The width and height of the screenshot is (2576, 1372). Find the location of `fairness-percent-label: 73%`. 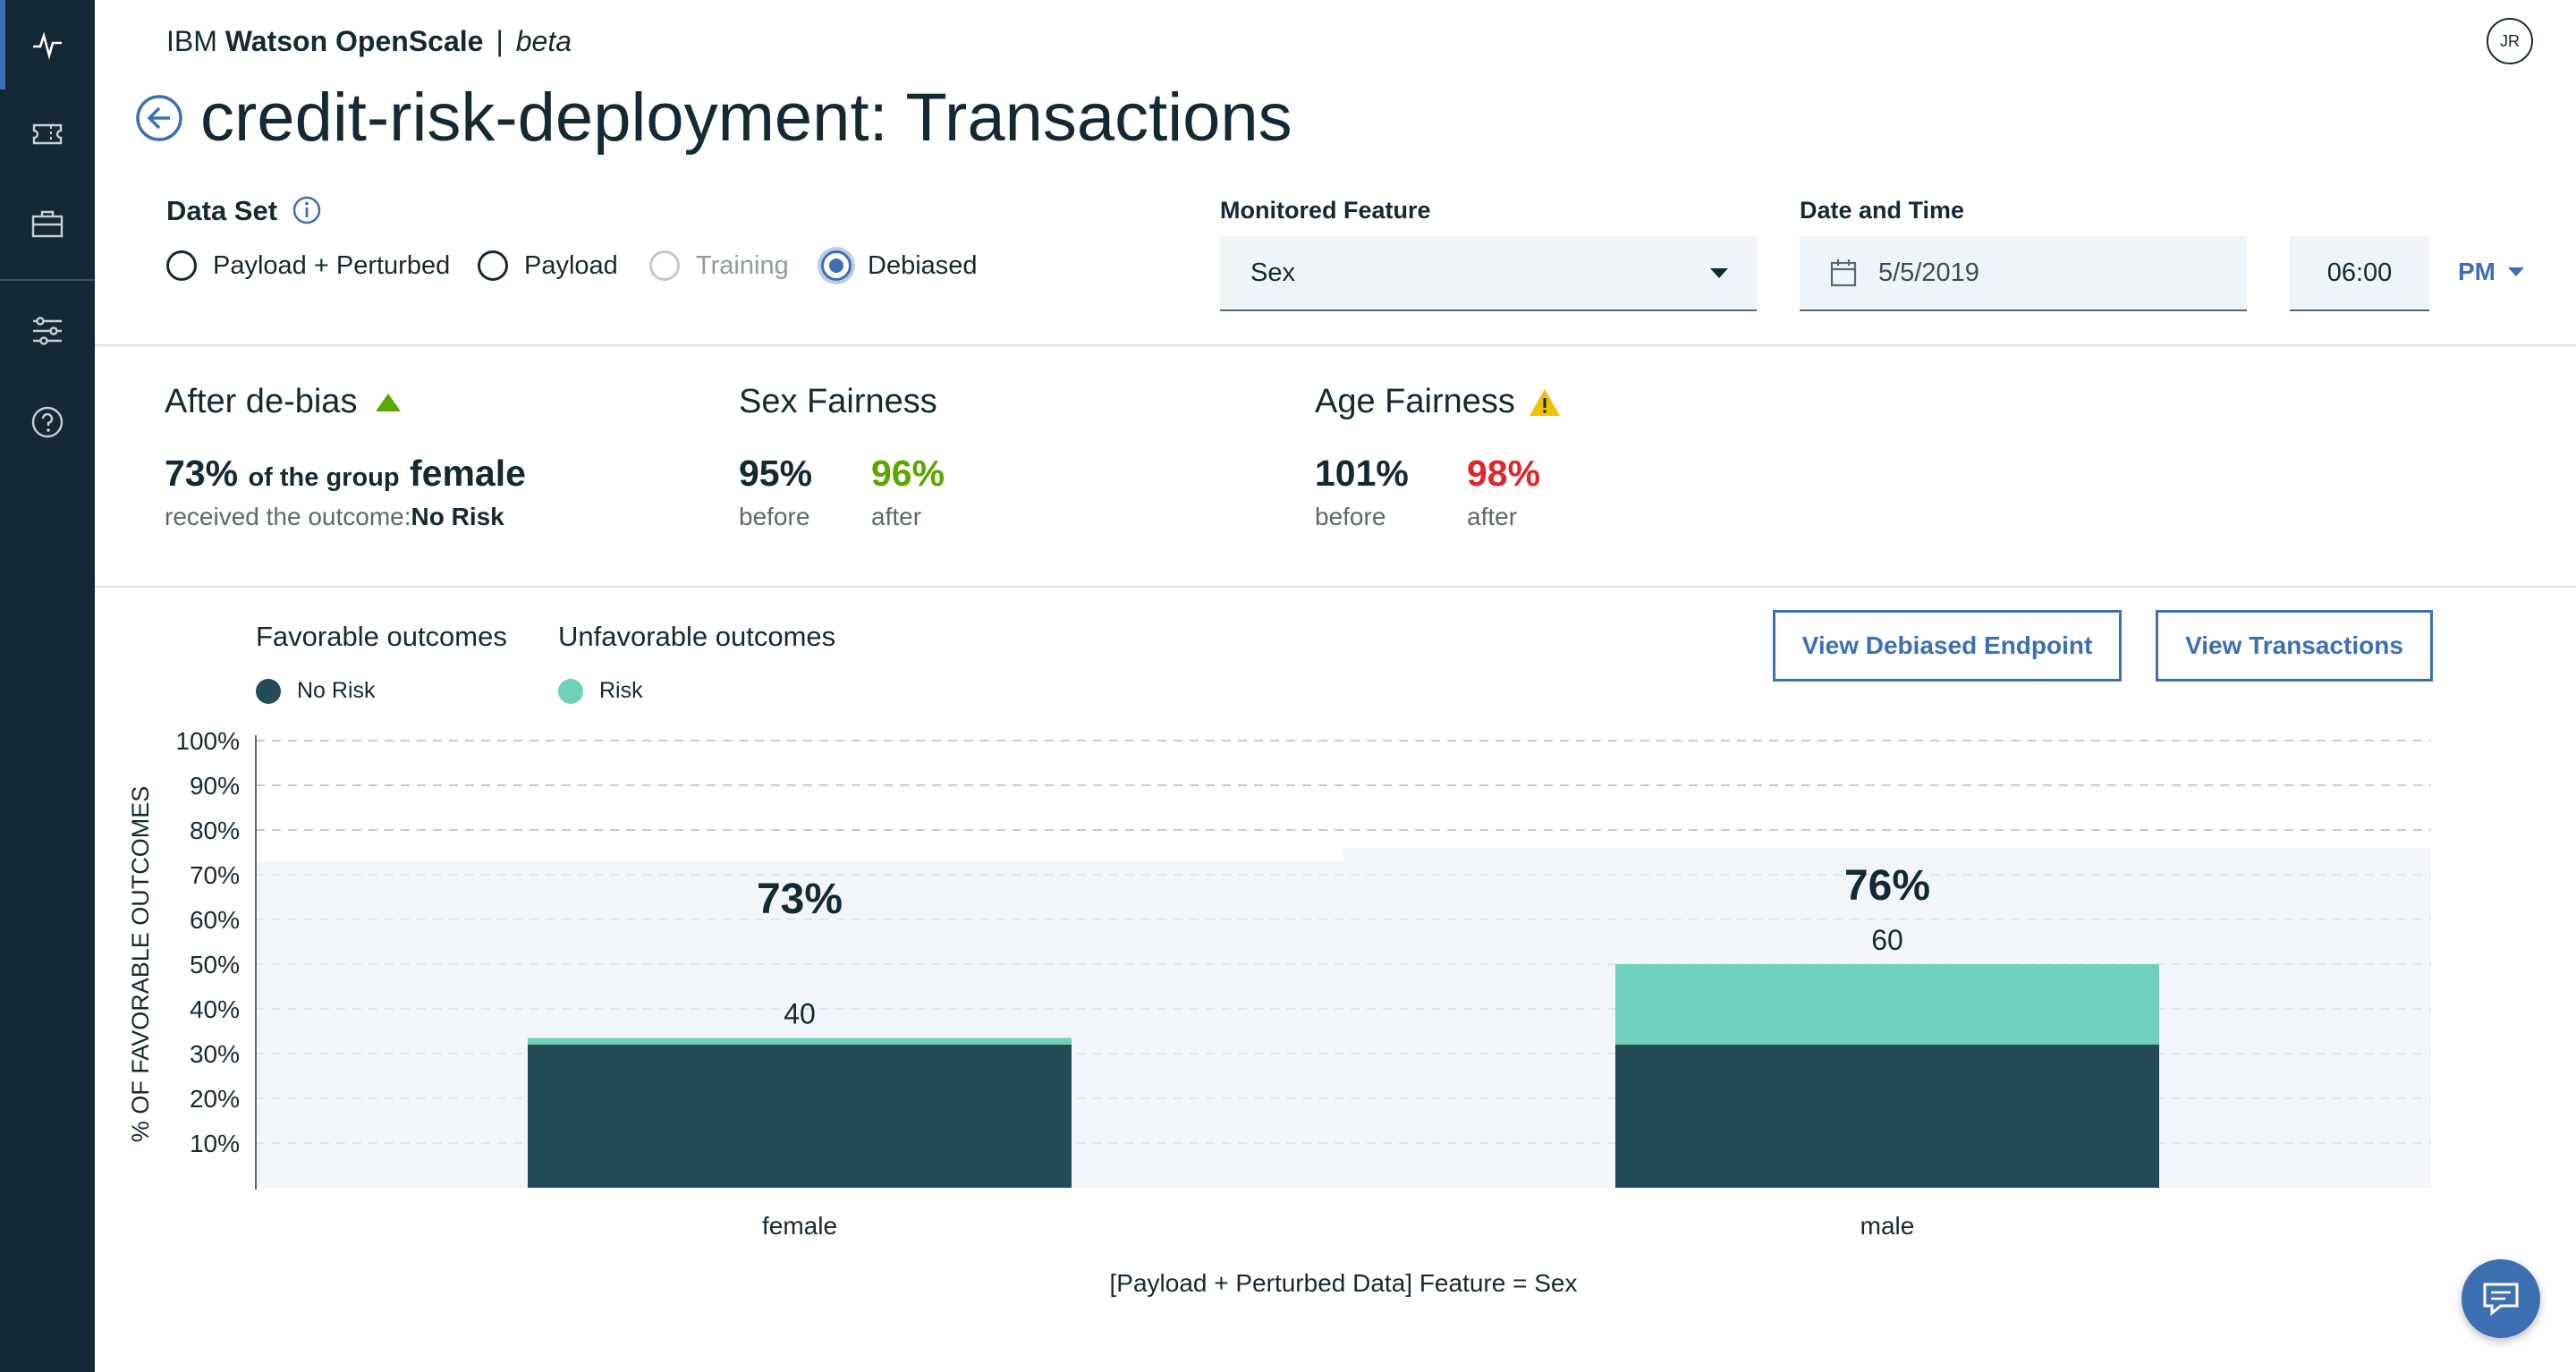

fairness-percent-label: 73% is located at coordinates (800, 899).